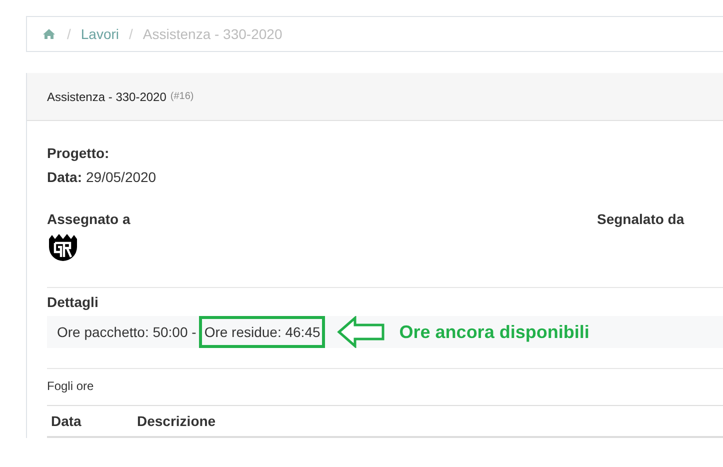 This screenshot has height=467, width=723. Describe the element at coordinates (73, 302) in the screenshot. I see `details-label: Dettagli` at that location.